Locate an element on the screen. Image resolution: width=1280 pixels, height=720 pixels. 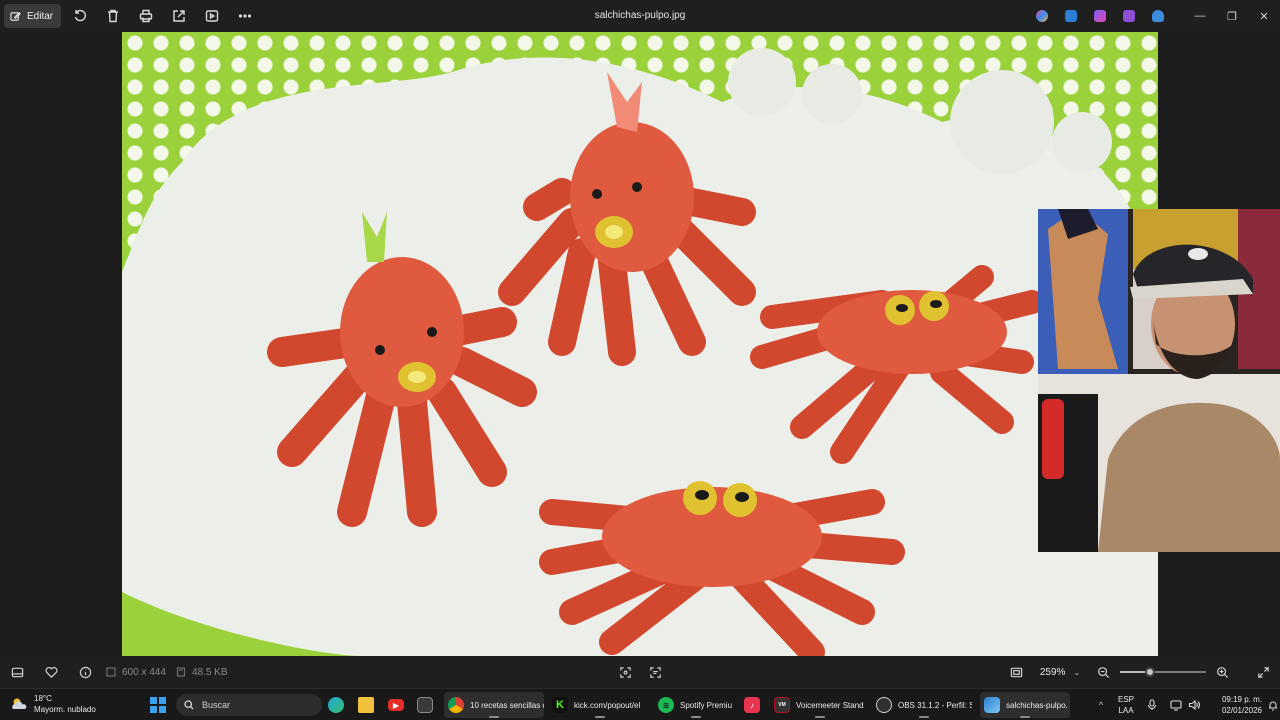
system-tray: ^ ESP LAA 09:19 p. m. 02/01/2026 is located at coordinates (1185, 704).